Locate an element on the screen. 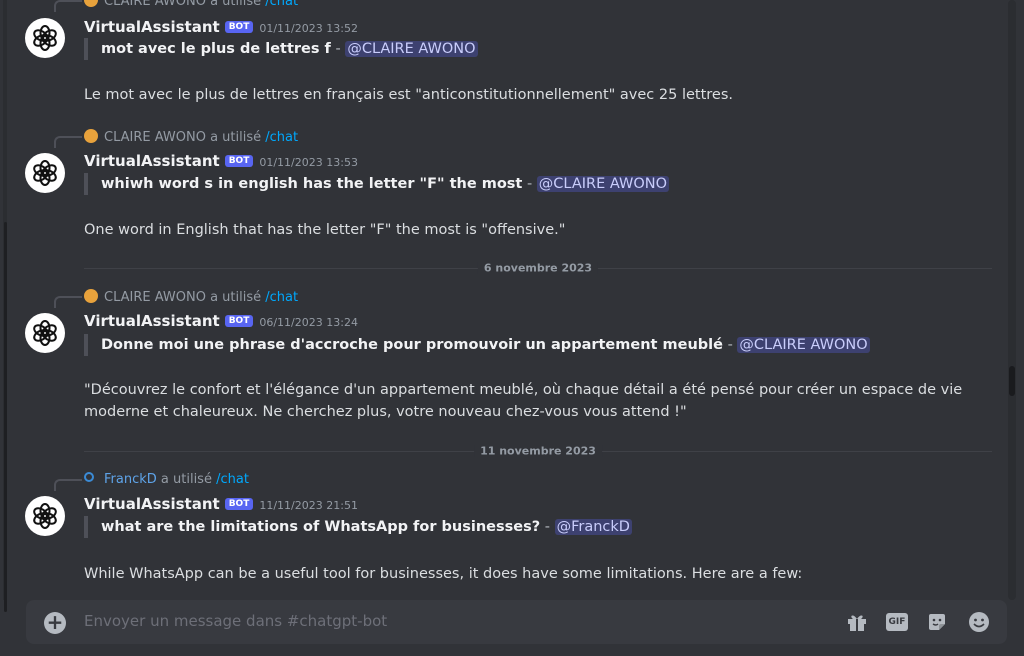 The height and width of the screenshot is (656, 1024). user-mention: @FranckD is located at coordinates (593, 527).